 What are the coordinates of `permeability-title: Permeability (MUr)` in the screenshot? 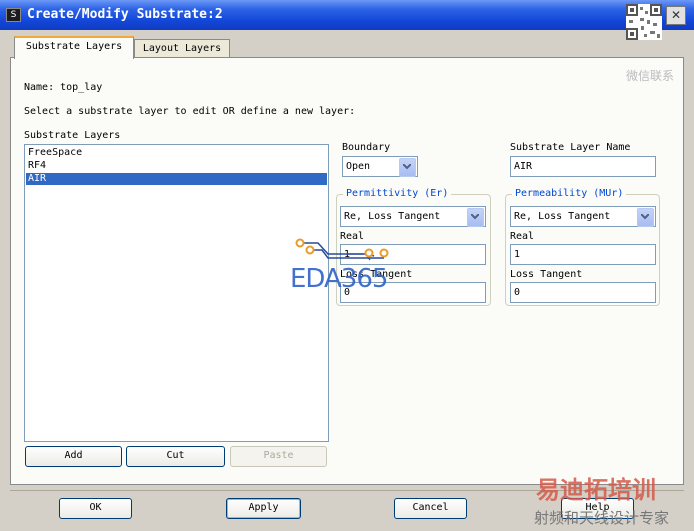 It's located at (569, 193).